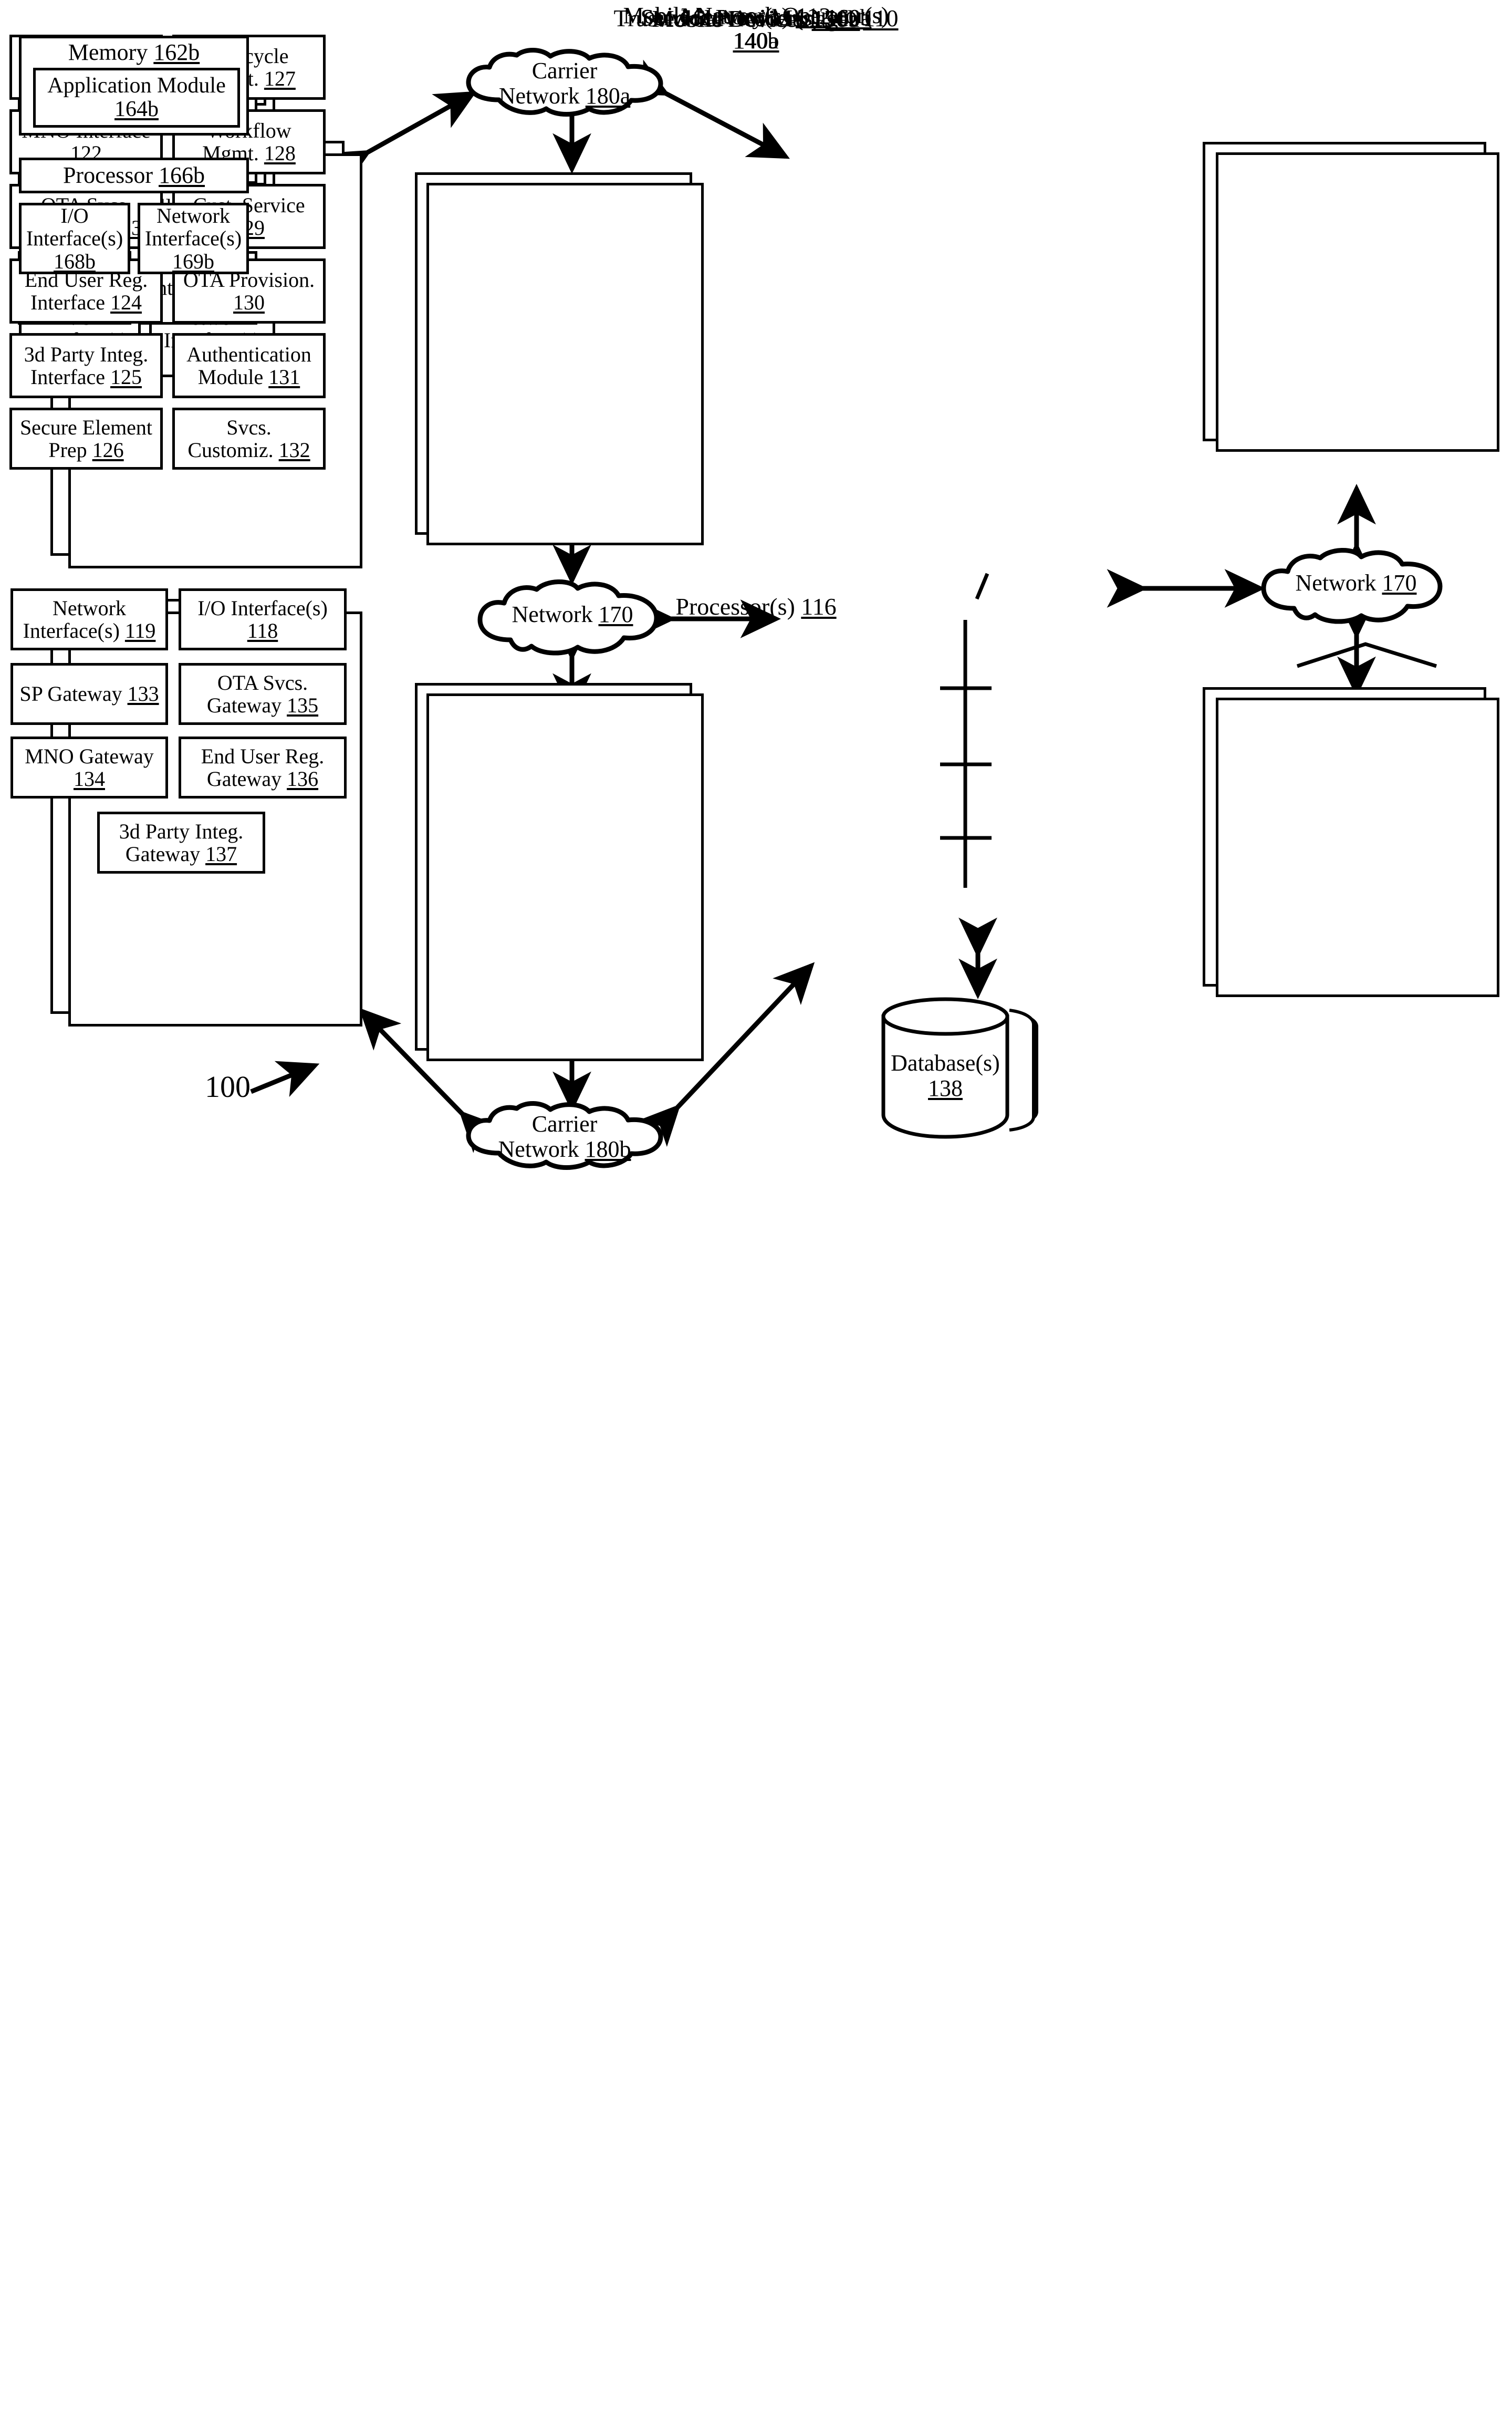 The image size is (1512, 2426). What do you see at coordinates (74, 238) in the screenshot?
I see `sp160b-io-interface: I/O Interface(s) 168b` at bounding box center [74, 238].